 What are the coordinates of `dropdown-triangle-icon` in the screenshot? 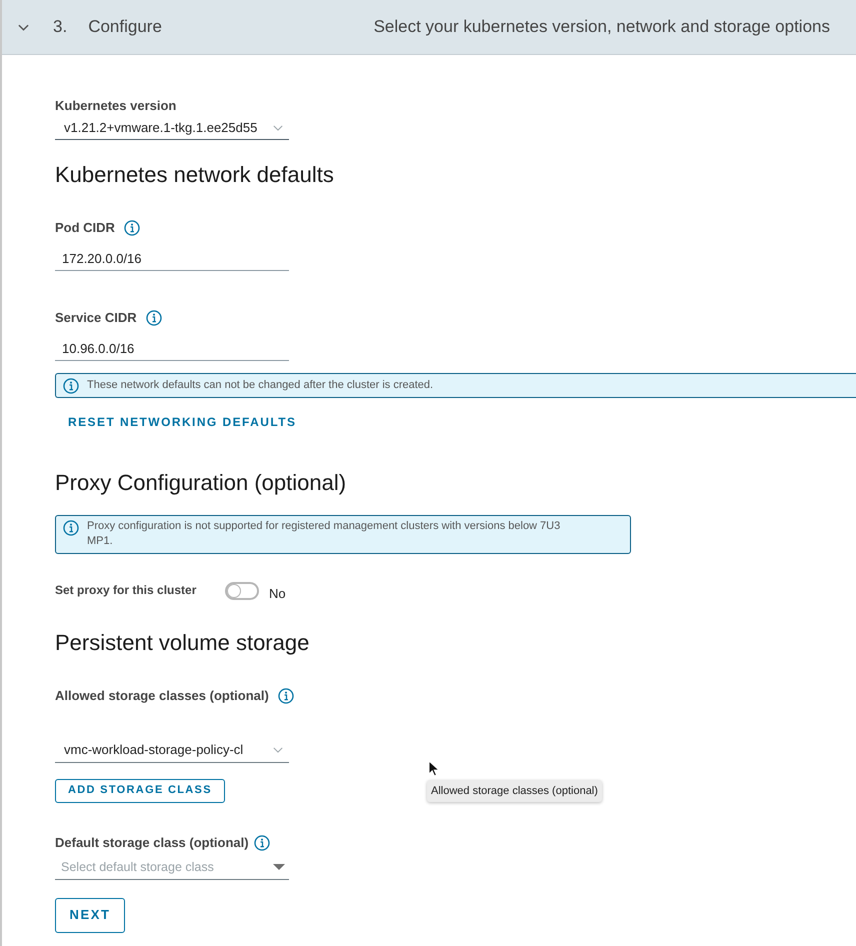 It's located at (279, 867).